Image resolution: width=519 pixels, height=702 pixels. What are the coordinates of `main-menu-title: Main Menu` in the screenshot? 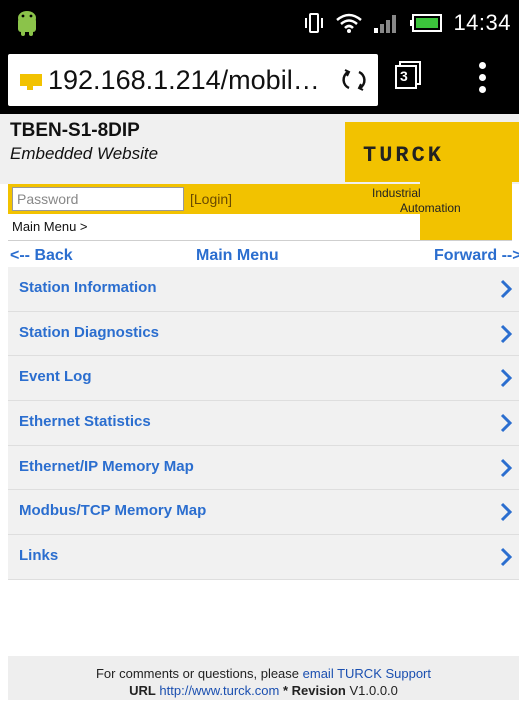 It's located at (237, 256).